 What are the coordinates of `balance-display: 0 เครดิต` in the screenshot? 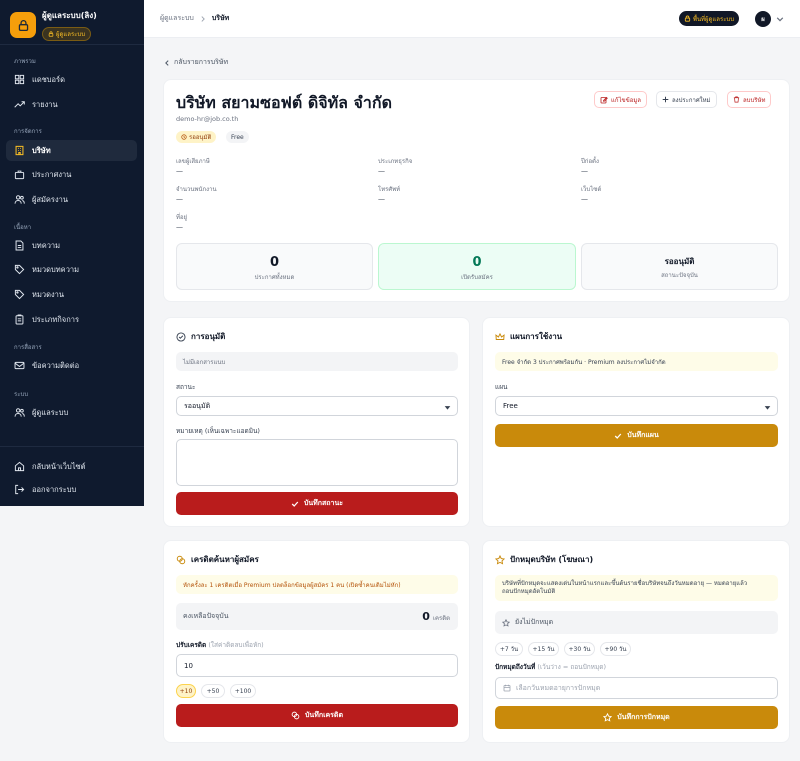 It's located at (436, 616).